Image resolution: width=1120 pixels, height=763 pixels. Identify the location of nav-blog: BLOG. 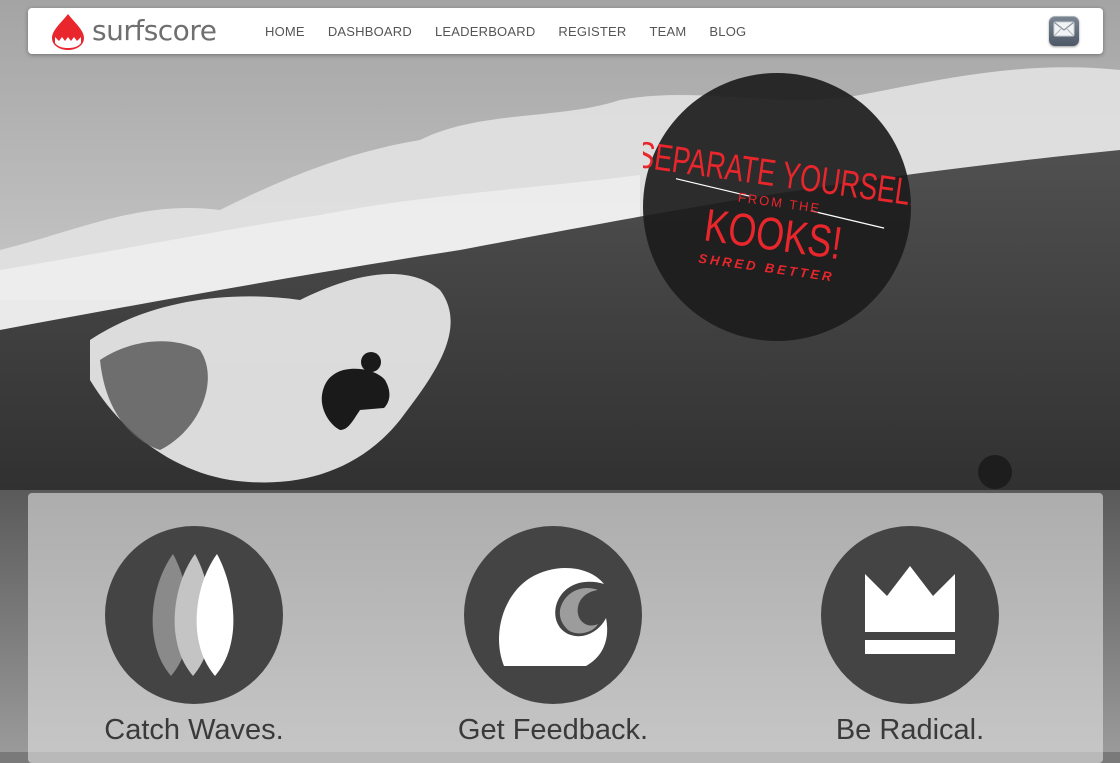
(727, 31).